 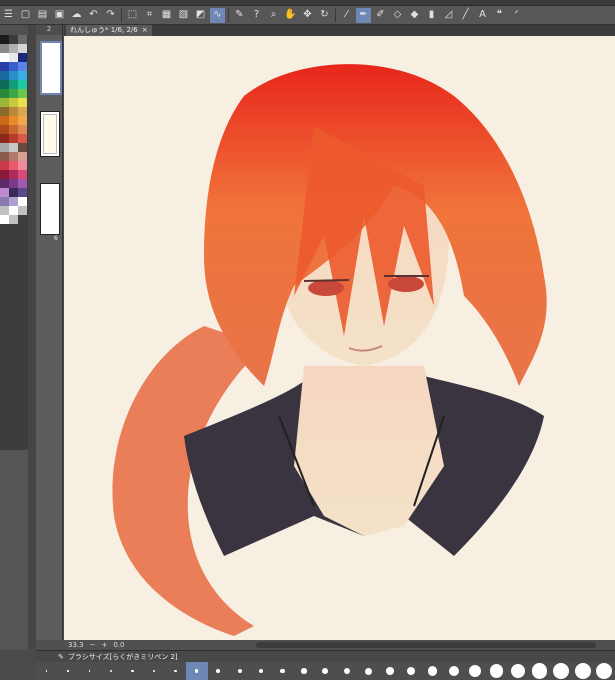 What do you see at coordinates (76, 15) in the screenshot?
I see `cloud-icon: ☁` at bounding box center [76, 15].